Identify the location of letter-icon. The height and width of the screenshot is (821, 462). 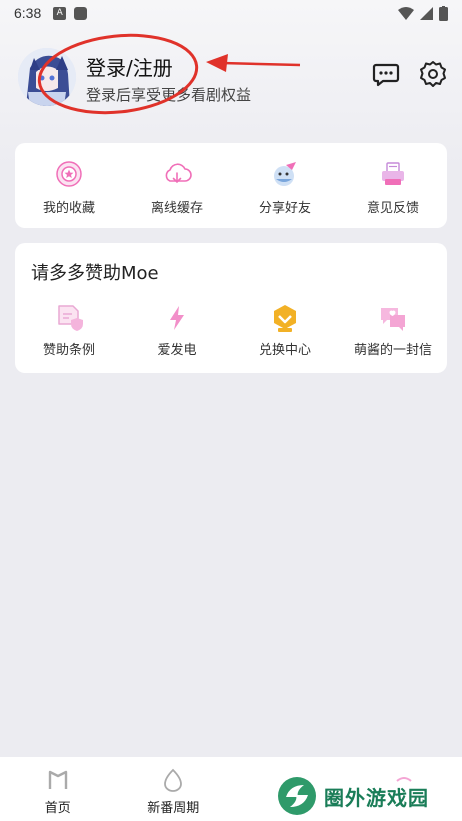
(393, 319).